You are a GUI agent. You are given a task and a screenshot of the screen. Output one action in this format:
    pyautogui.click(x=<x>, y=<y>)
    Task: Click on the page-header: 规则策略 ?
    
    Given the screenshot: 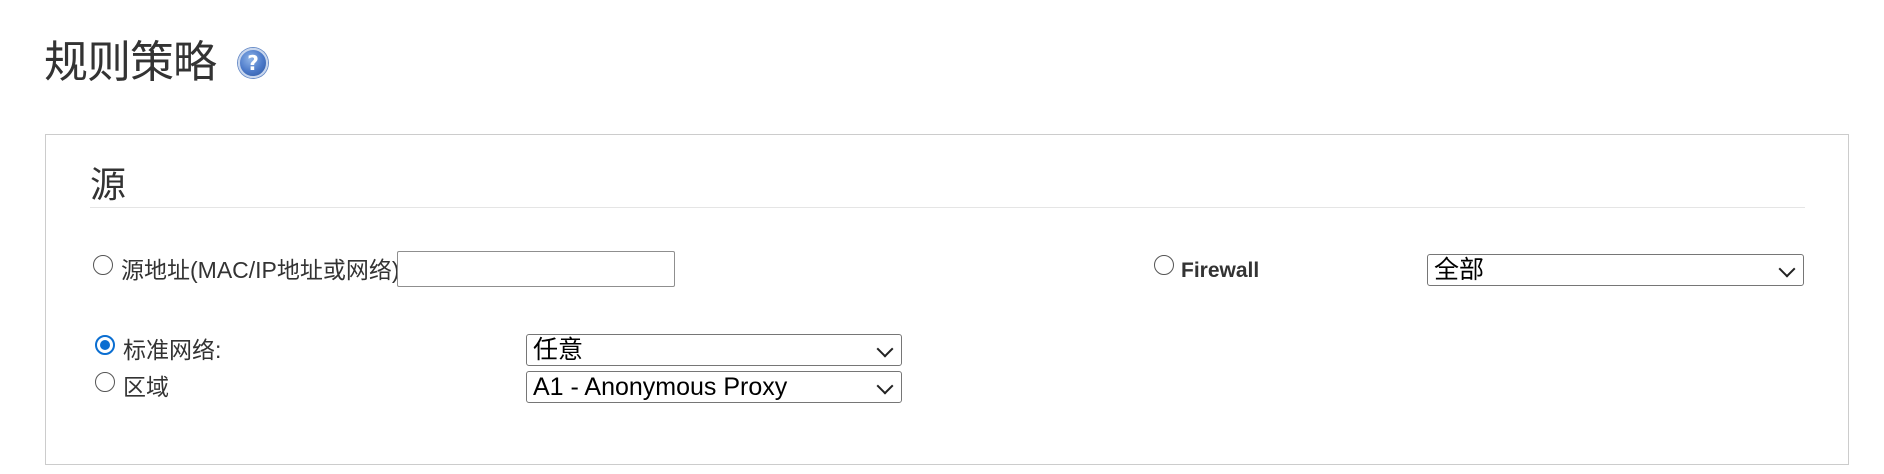 What is the action you would take?
    pyautogui.click(x=156, y=63)
    